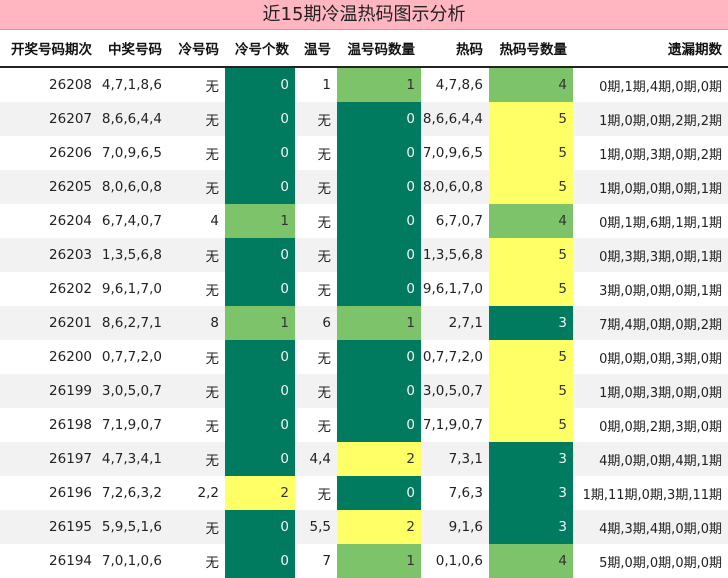 The image size is (728, 578). I want to click on cell-period: 26208, so click(70, 85).